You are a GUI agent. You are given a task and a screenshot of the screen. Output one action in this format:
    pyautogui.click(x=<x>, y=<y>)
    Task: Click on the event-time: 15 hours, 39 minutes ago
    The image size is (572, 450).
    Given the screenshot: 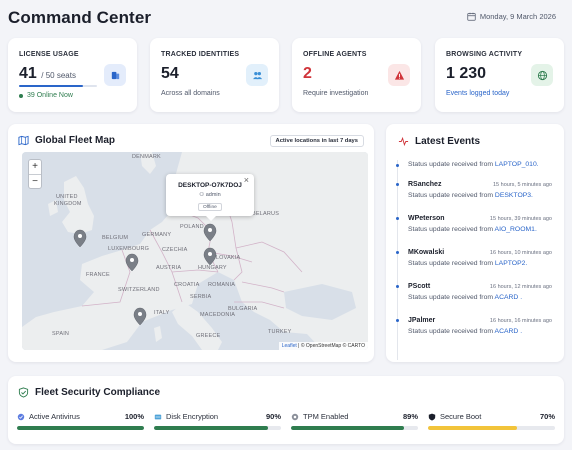 What is the action you would take?
    pyautogui.click(x=520, y=219)
    